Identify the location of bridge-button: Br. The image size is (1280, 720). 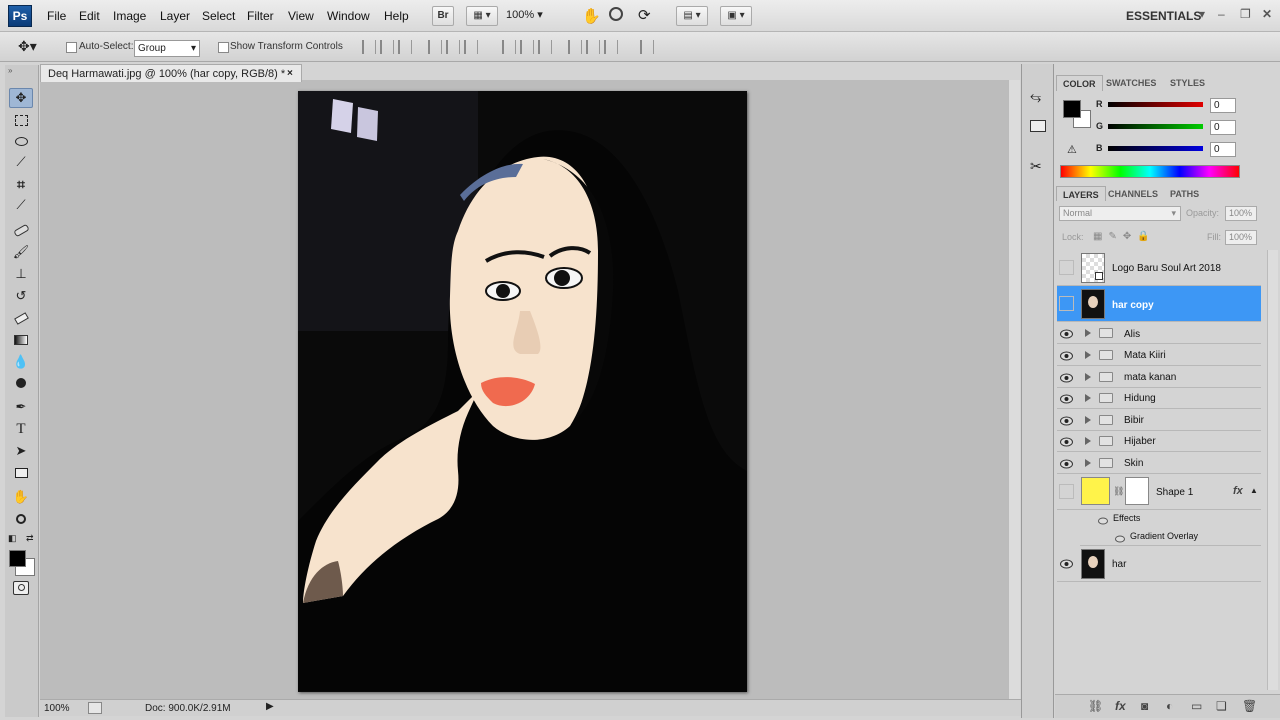
(443, 16).